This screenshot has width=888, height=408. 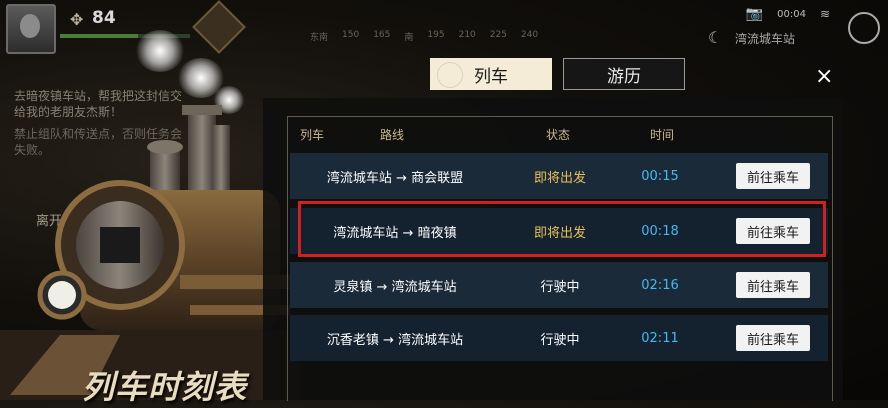 I want to click on table-row: 湾流城车站 → 商会联盟 即将出发 00:15 前往乘车, so click(x=559, y=176).